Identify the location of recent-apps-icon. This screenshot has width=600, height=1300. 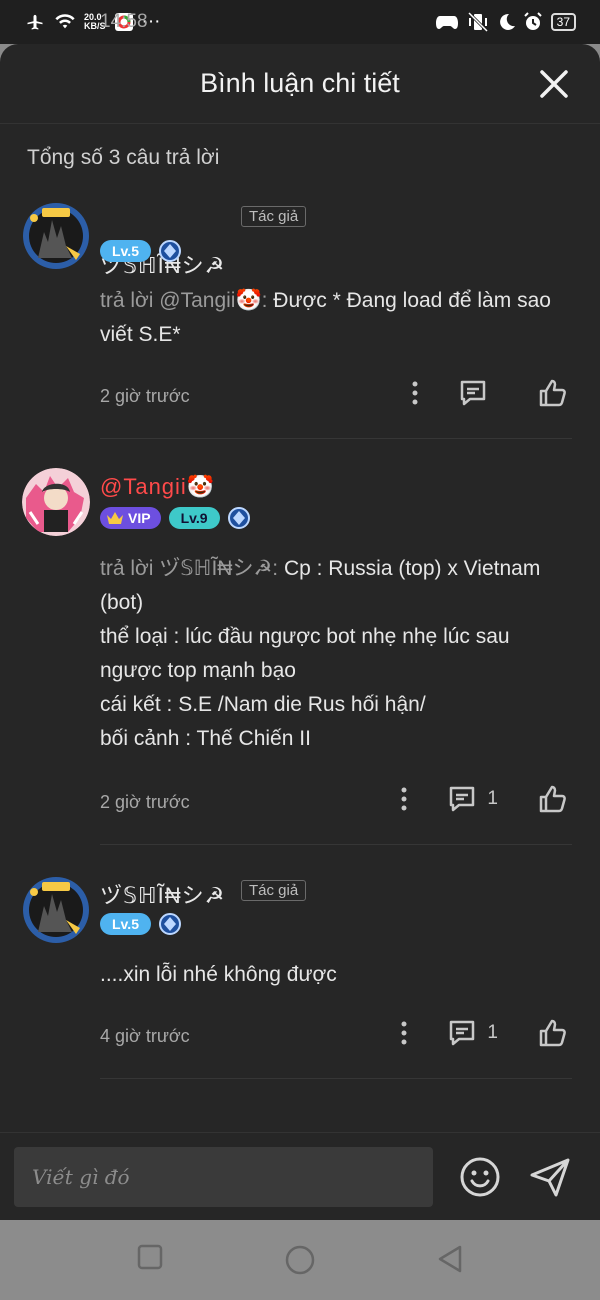
(150, 1257).